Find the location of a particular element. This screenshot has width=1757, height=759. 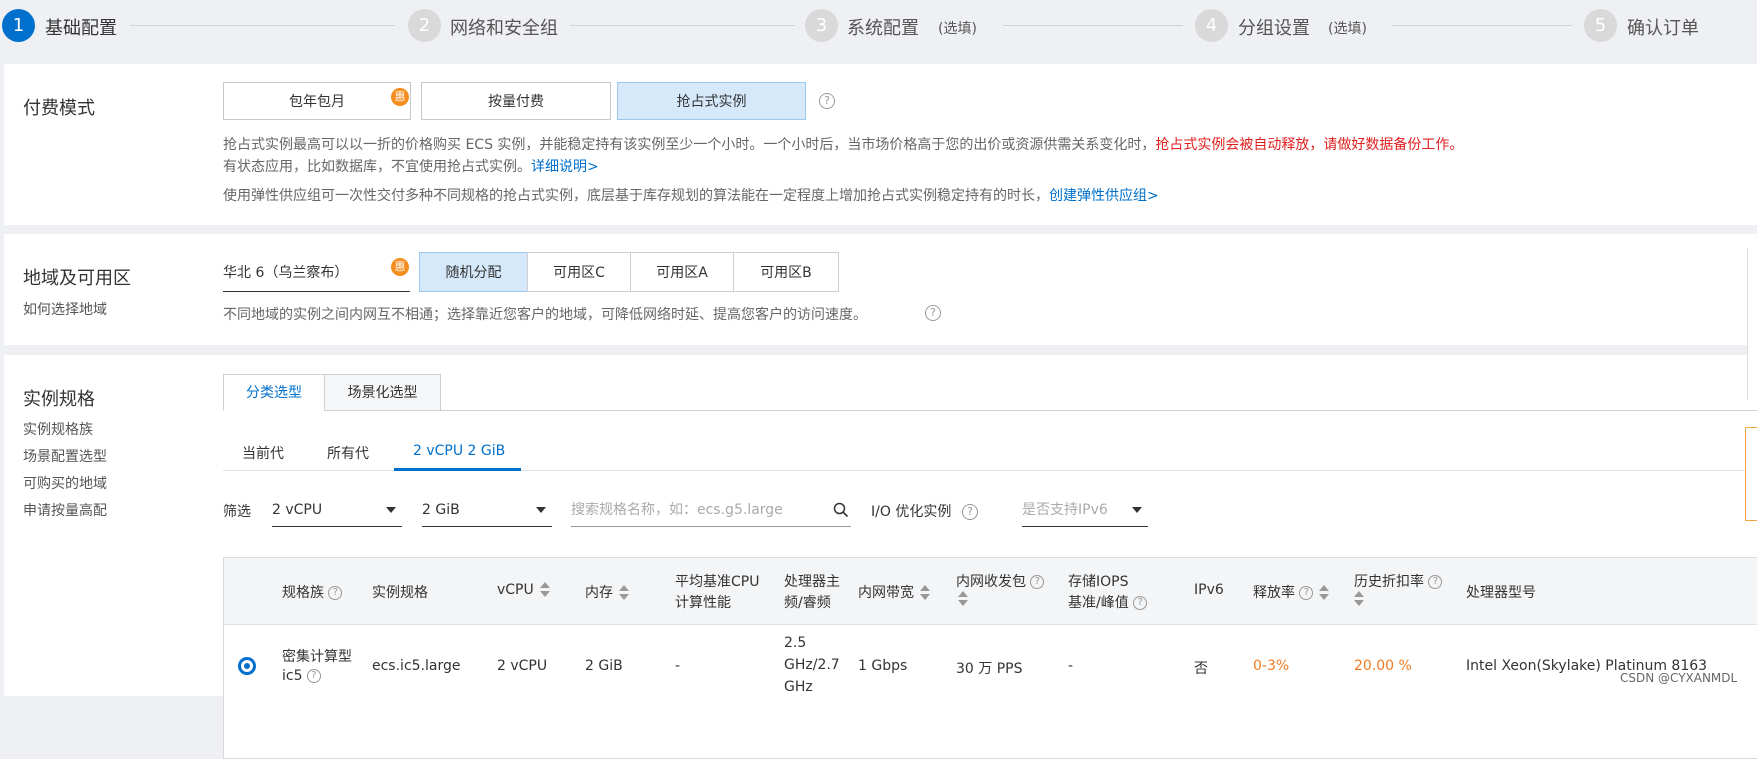

cell-ipv6: 否 is located at coordinates (1201, 669).